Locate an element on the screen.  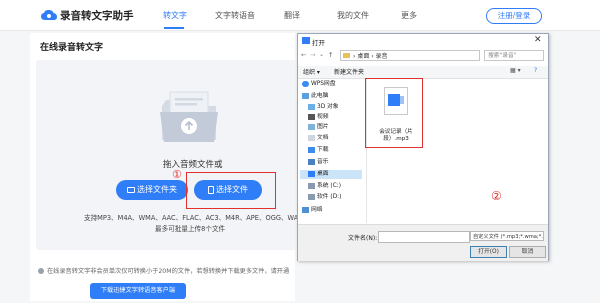
help-icon: ? is located at coordinates (535, 70).